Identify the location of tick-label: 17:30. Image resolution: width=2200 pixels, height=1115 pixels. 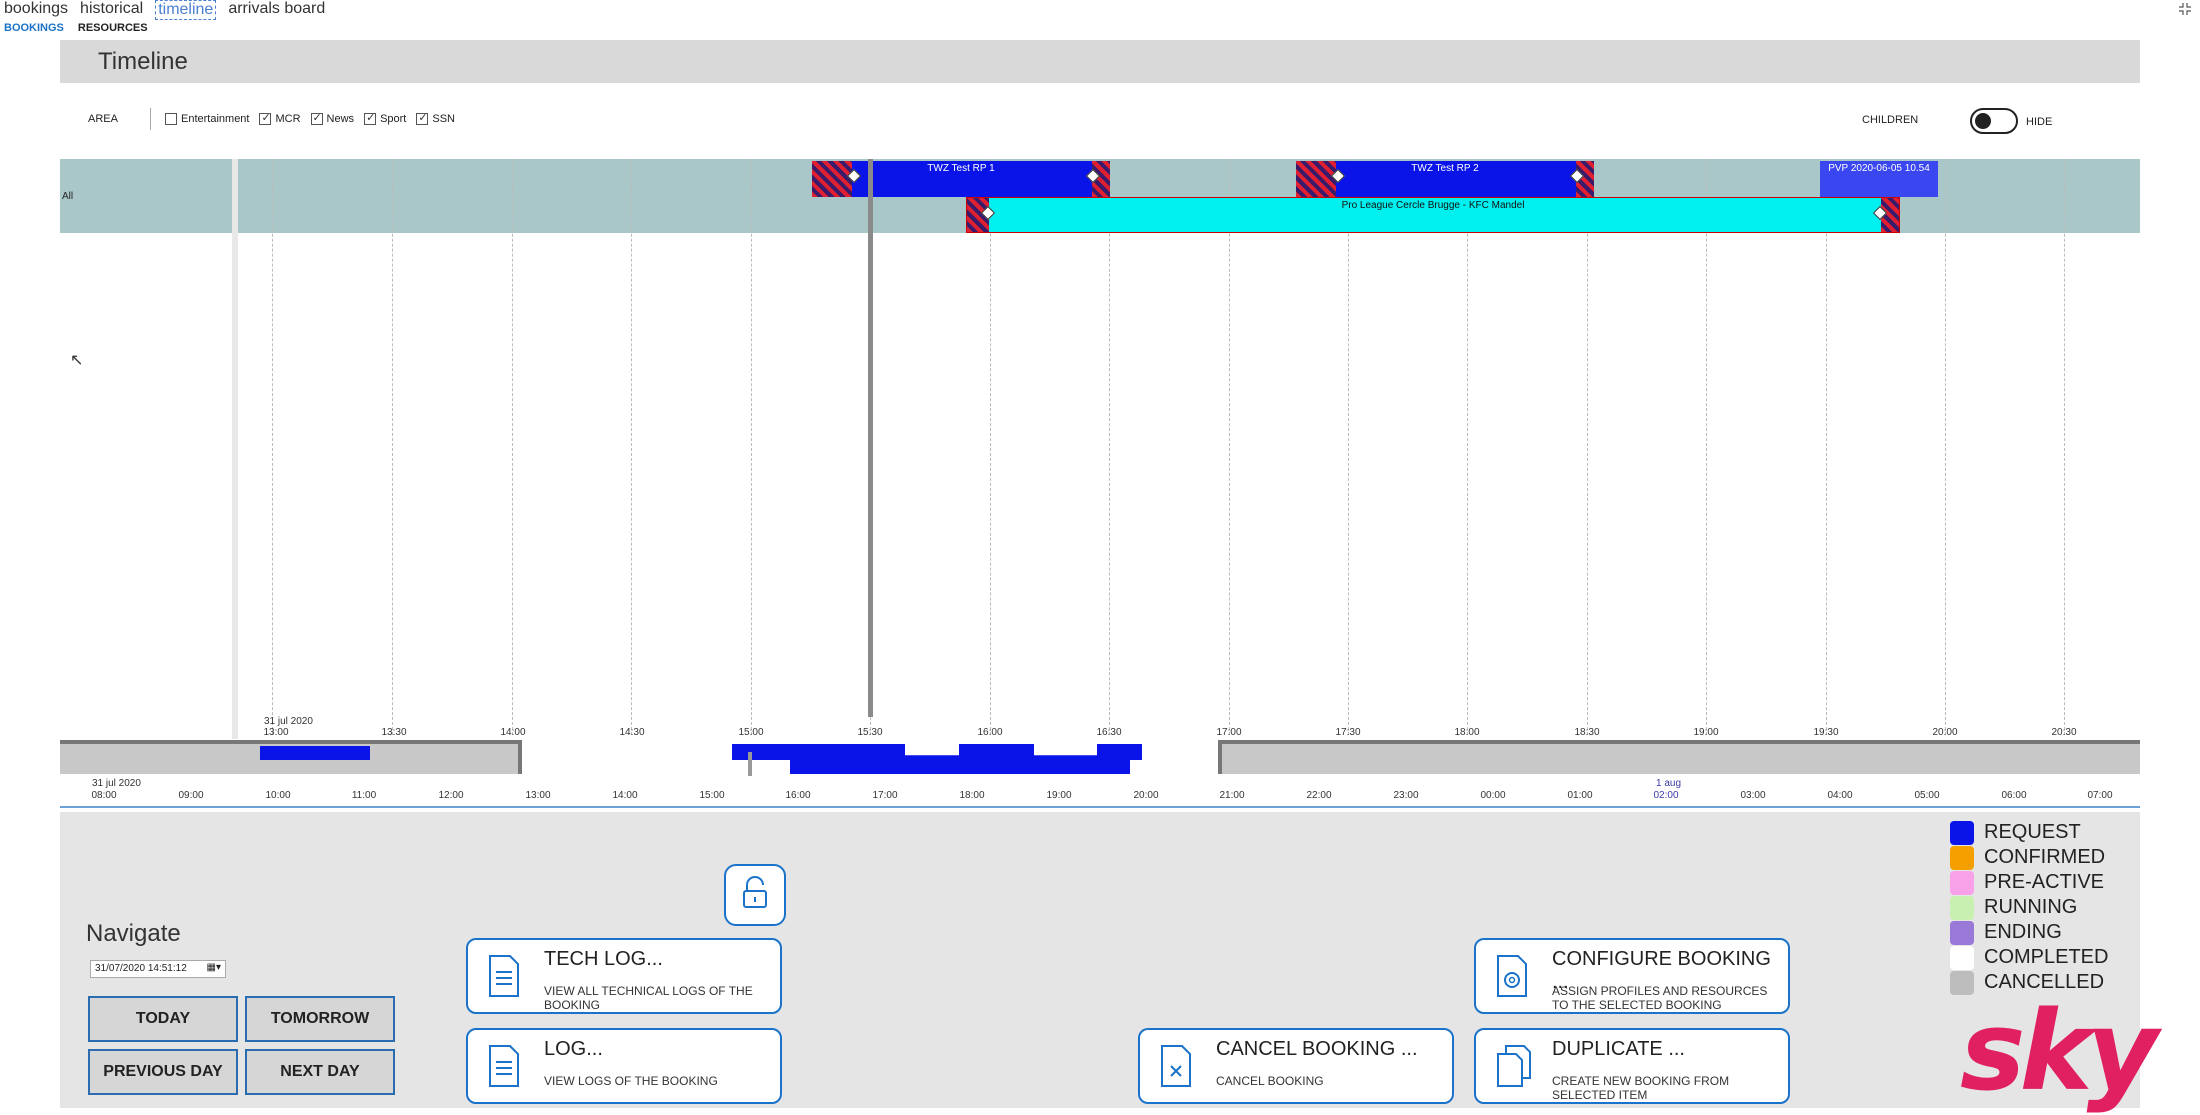
(1348, 732).